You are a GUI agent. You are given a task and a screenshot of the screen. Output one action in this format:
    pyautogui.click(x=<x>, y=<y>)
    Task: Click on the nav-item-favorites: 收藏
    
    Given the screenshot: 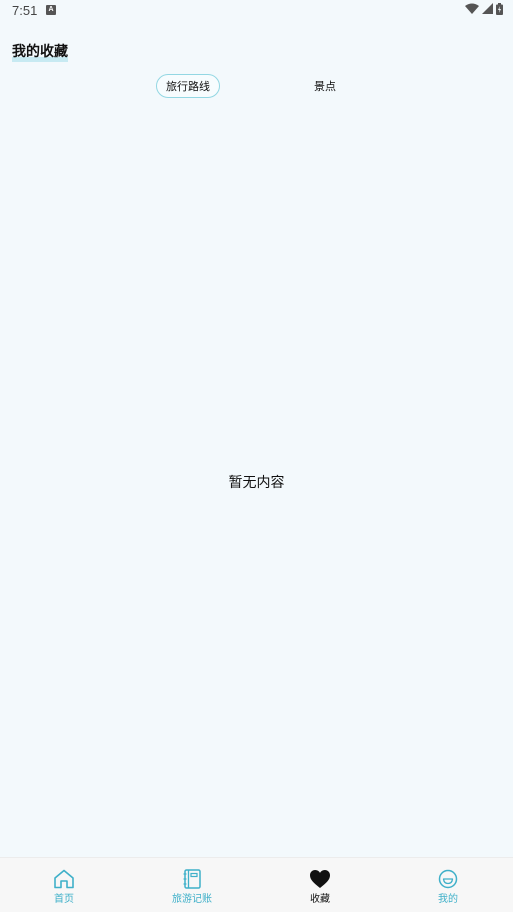 What is the action you would take?
    pyautogui.click(x=320, y=885)
    